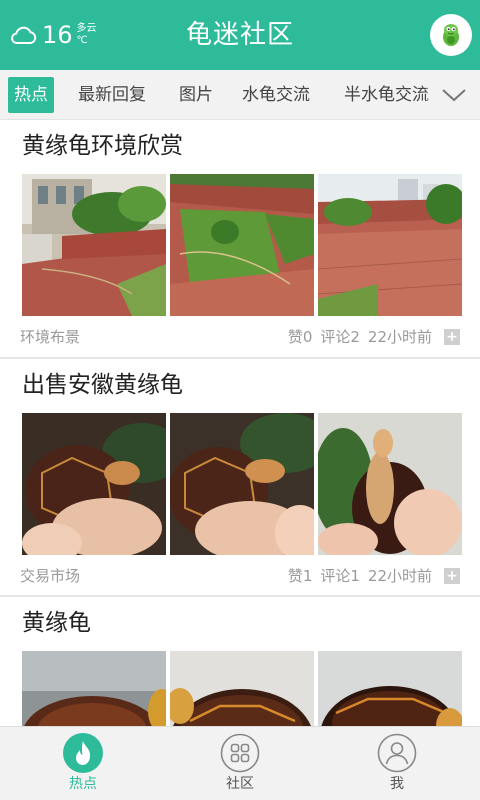  I want to click on post-category: 环境布景, so click(50, 337).